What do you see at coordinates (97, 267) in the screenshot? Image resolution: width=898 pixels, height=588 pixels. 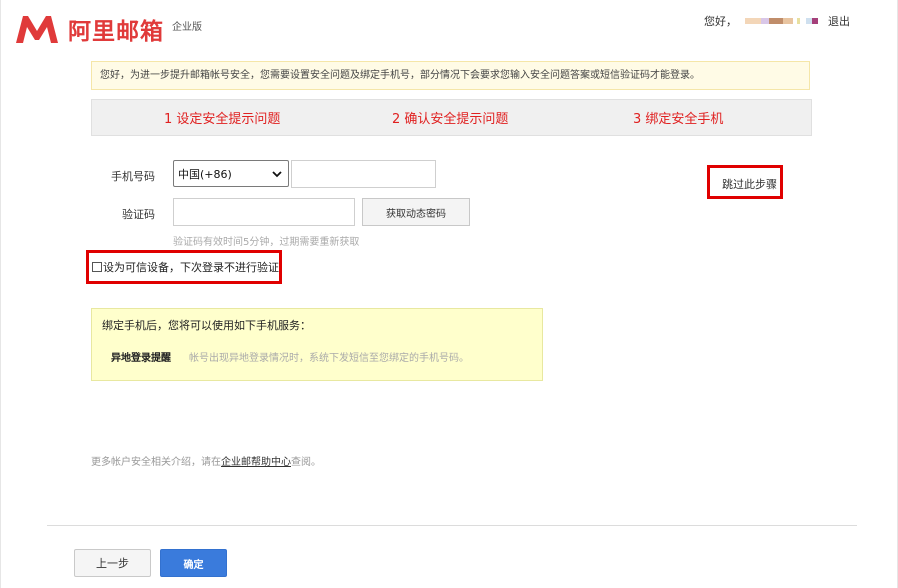 I see `checkbox-icon` at bounding box center [97, 267].